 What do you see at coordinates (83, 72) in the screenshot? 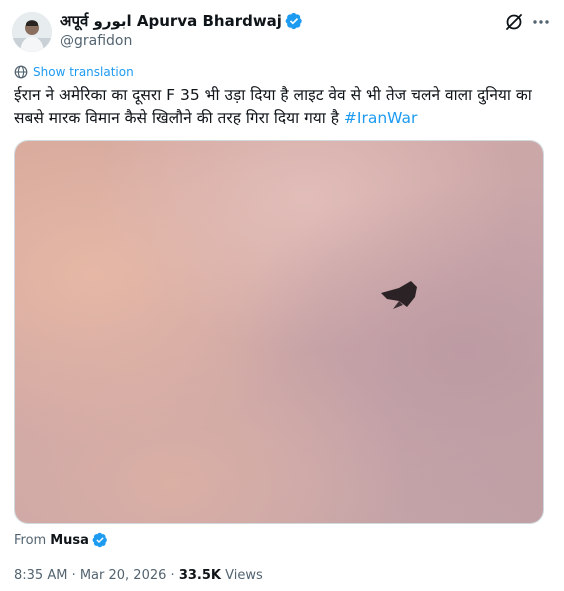
I see `show-translation-label: Show translation` at bounding box center [83, 72].